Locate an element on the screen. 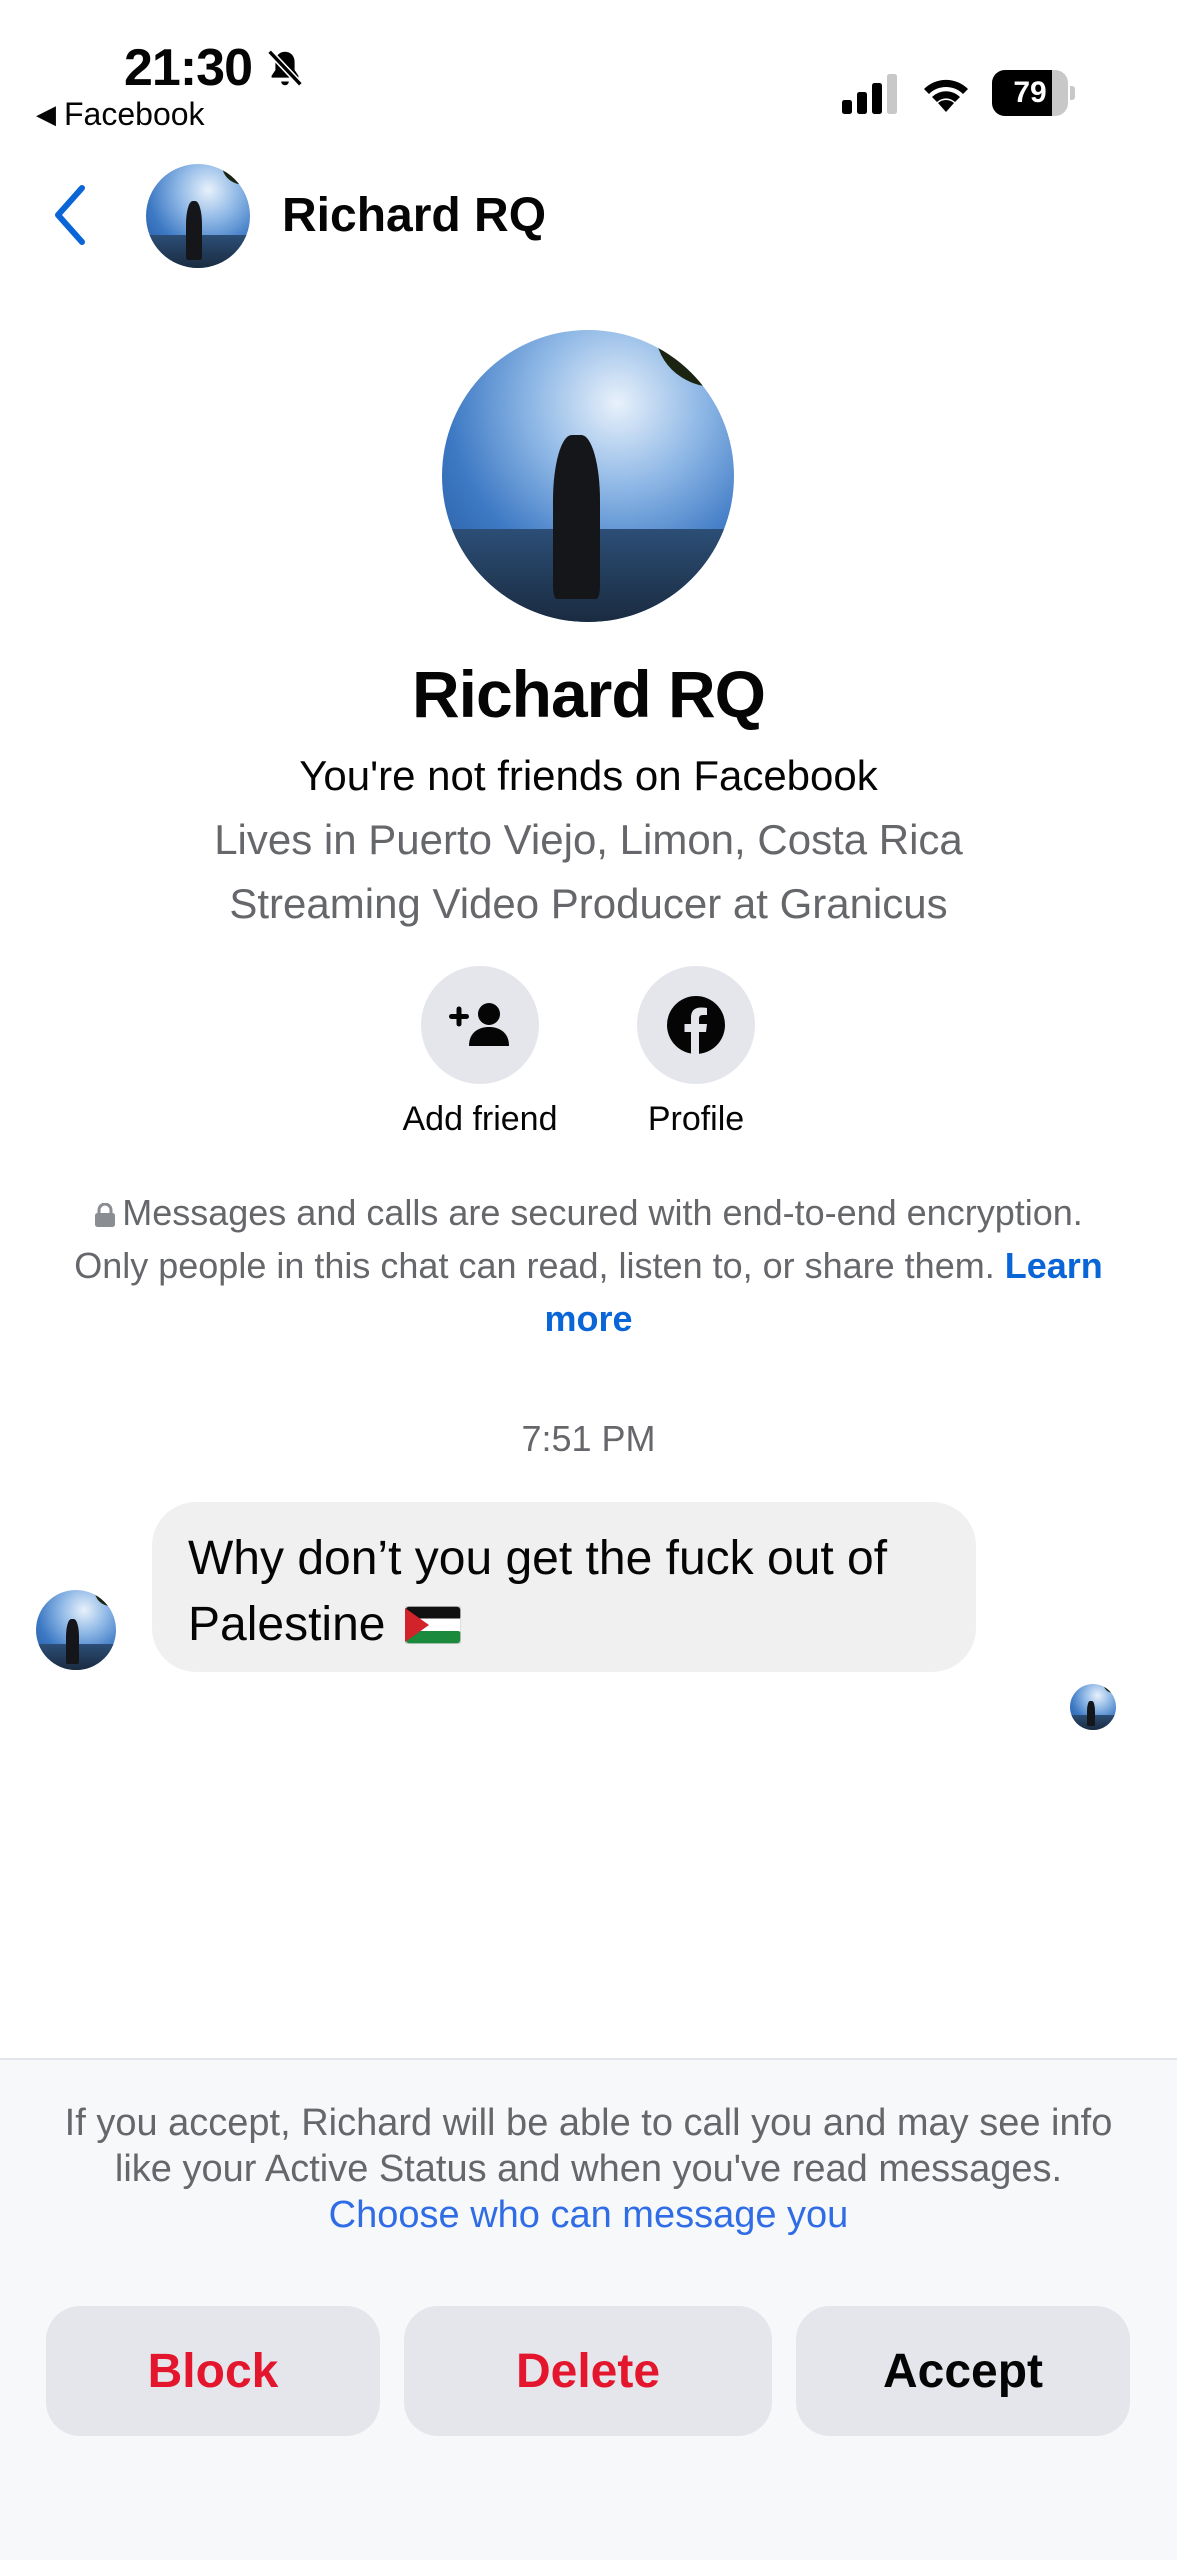  header-contact-name: Richard RQ is located at coordinates (414, 215).